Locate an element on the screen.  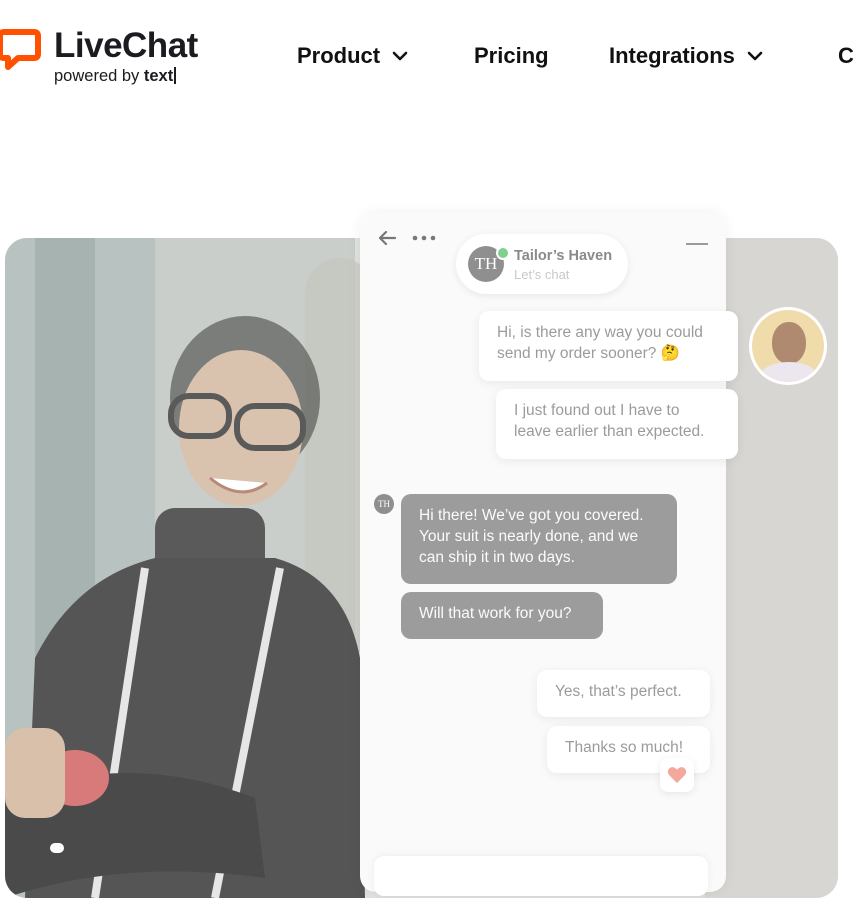
nav-item-pricing: Pricing is located at coordinates (511, 56).